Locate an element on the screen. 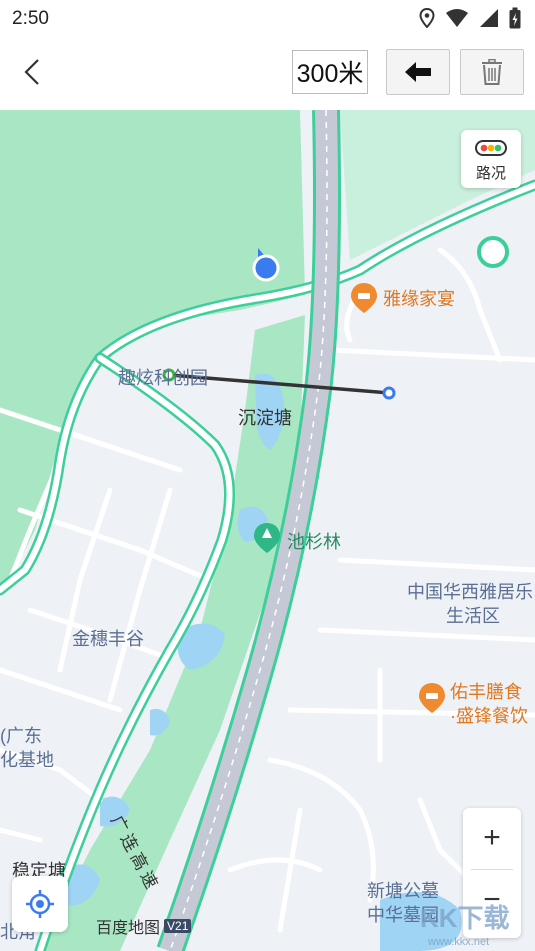  back-button is located at coordinates (32, 72).